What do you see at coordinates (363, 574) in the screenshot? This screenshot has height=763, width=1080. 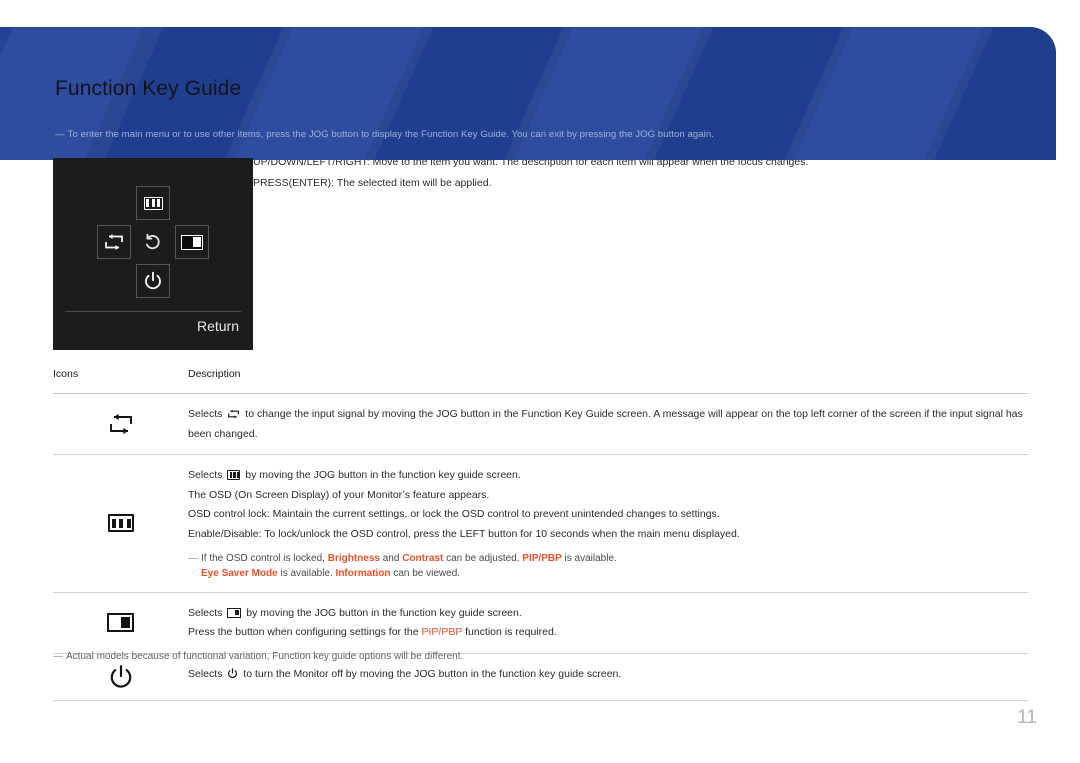 I see `highlight-information: Information` at bounding box center [363, 574].